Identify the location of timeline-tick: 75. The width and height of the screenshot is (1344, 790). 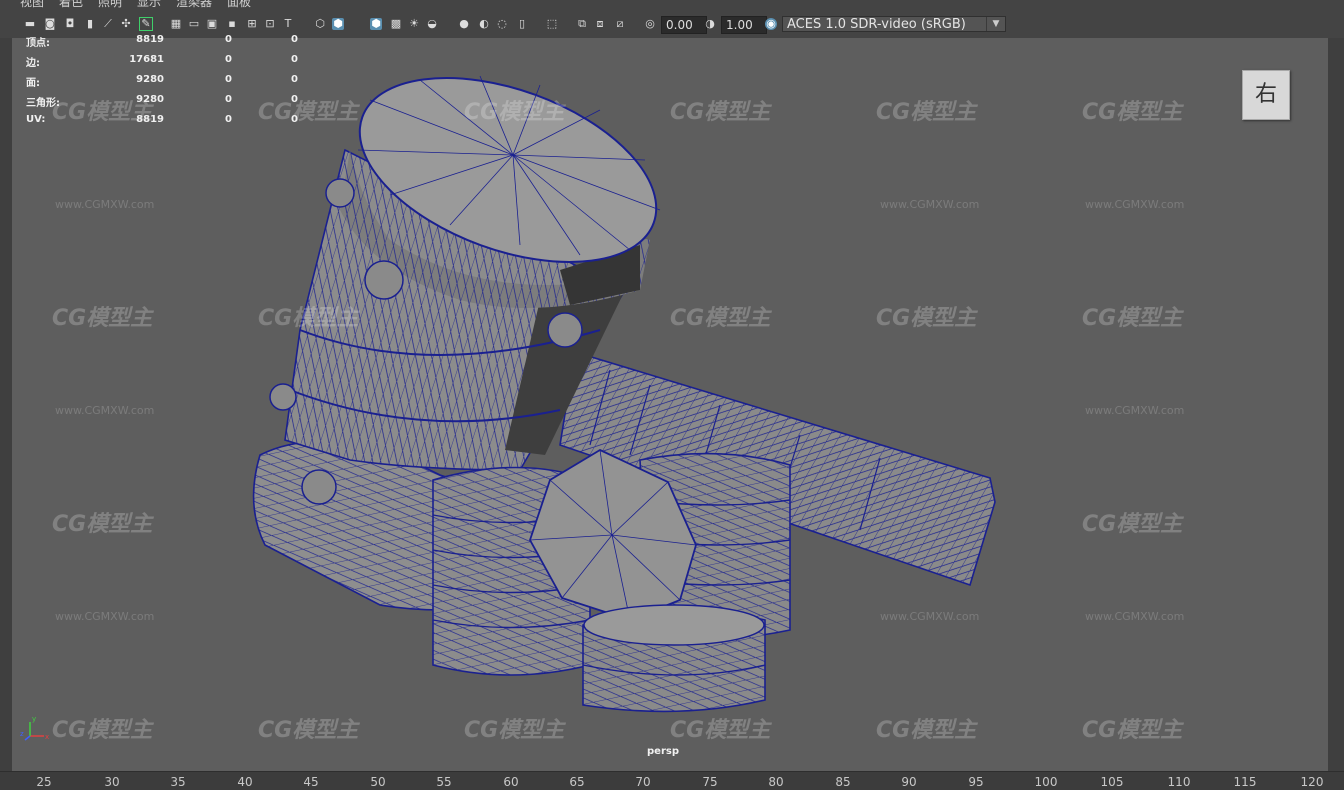
(710, 782).